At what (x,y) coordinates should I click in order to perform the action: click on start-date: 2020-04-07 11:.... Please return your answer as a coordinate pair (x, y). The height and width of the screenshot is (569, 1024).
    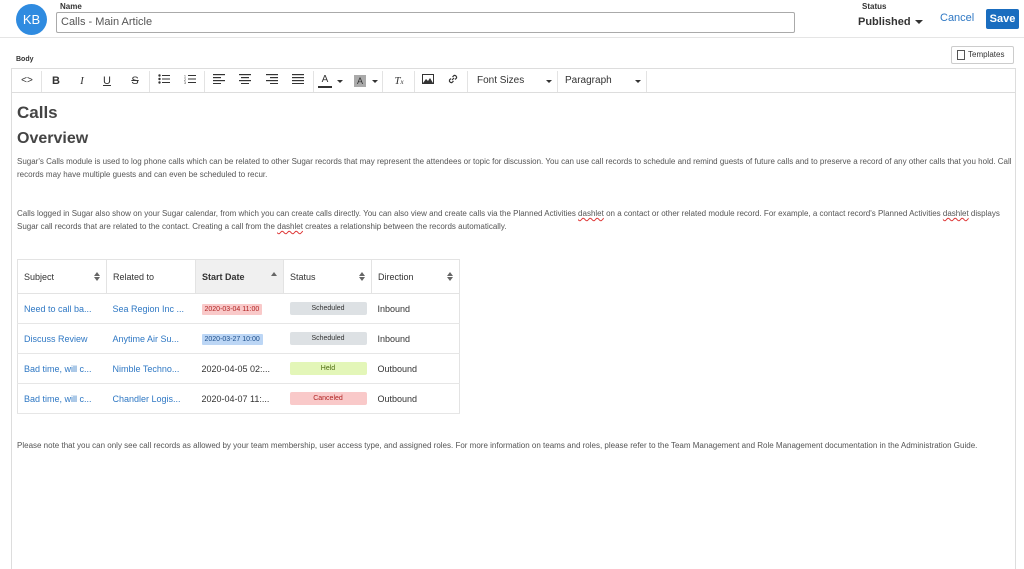
    Looking at the image, I should click on (235, 398).